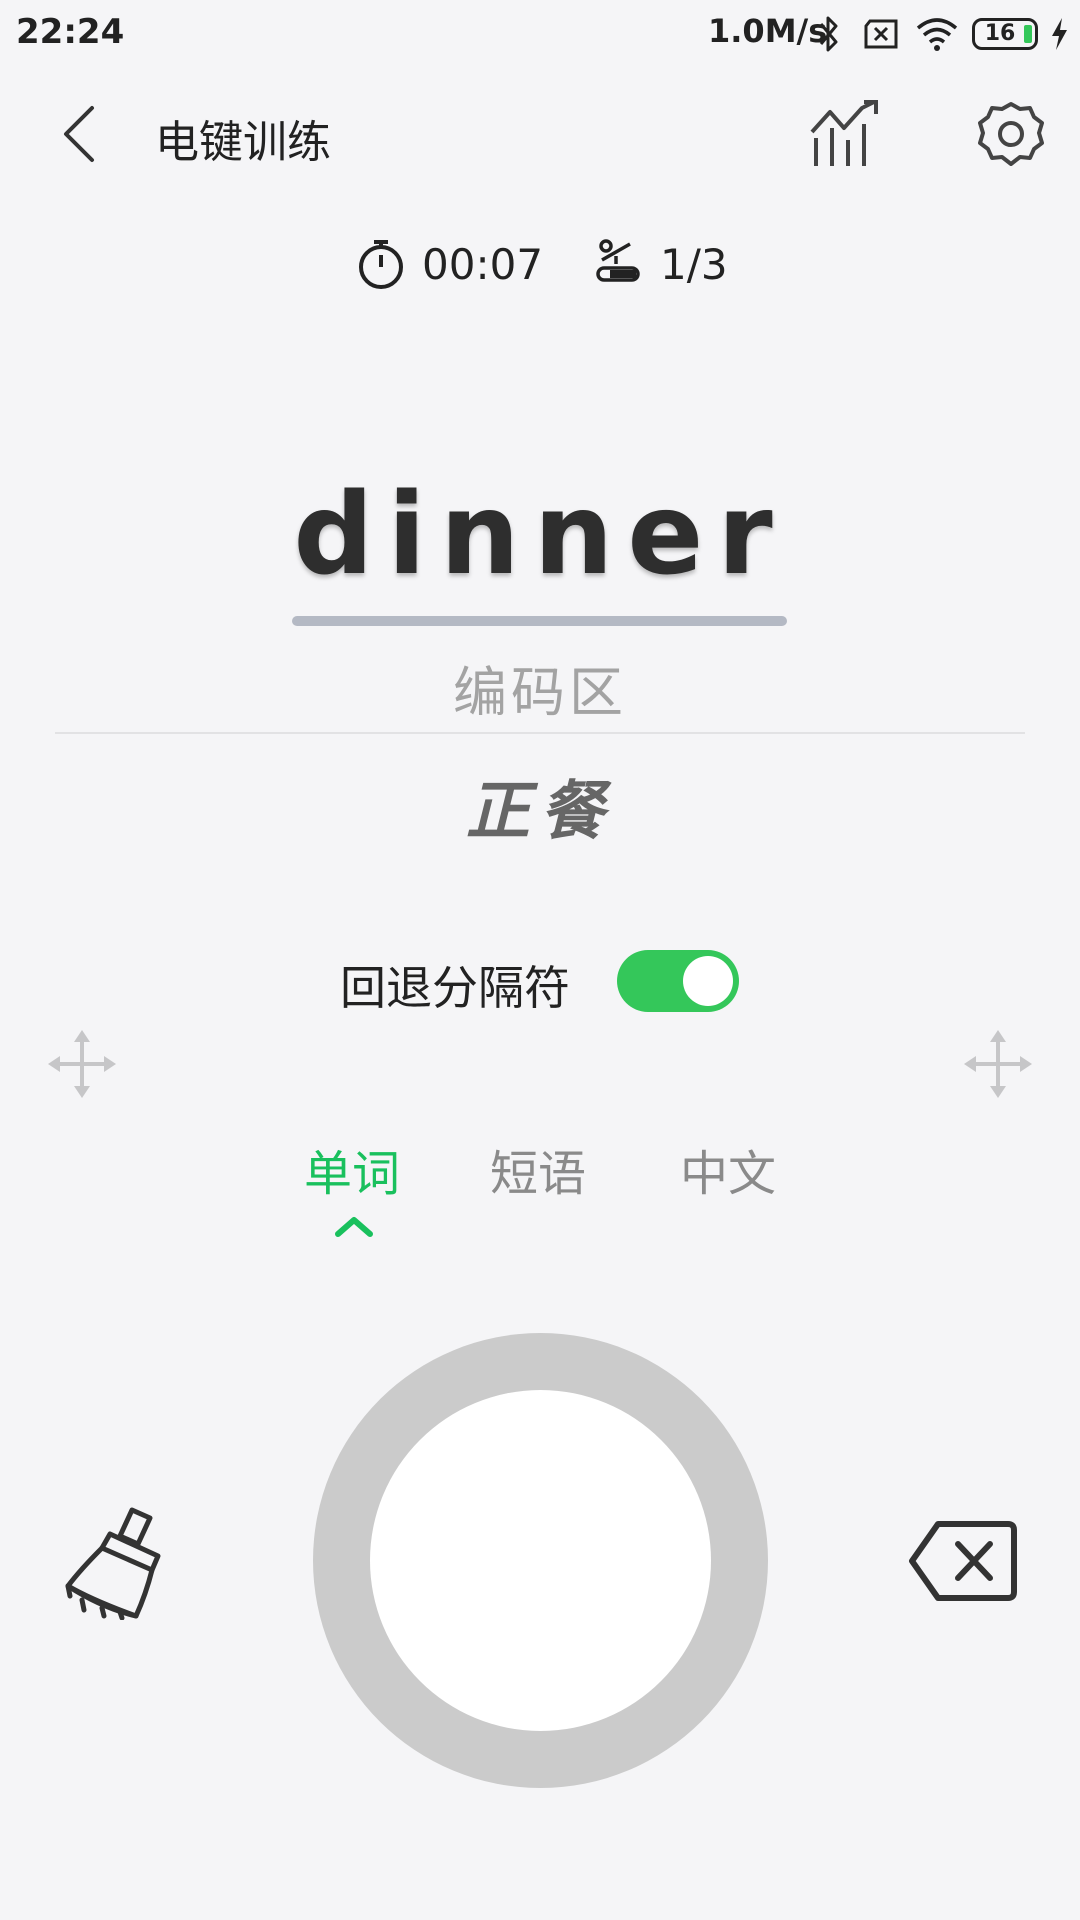  What do you see at coordinates (998, 1064) in the screenshot?
I see `move-handle-right-icon` at bounding box center [998, 1064].